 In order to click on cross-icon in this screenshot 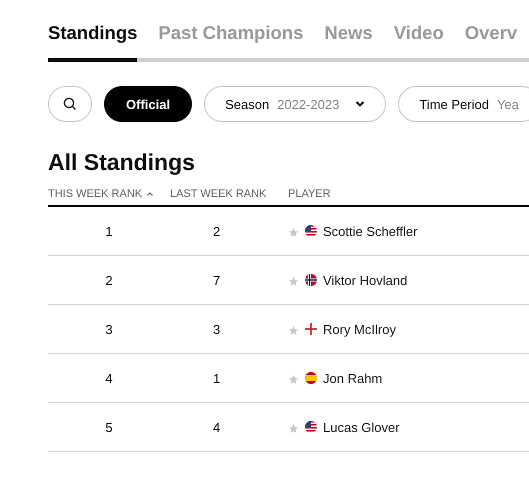, I will do `click(311, 329)`.